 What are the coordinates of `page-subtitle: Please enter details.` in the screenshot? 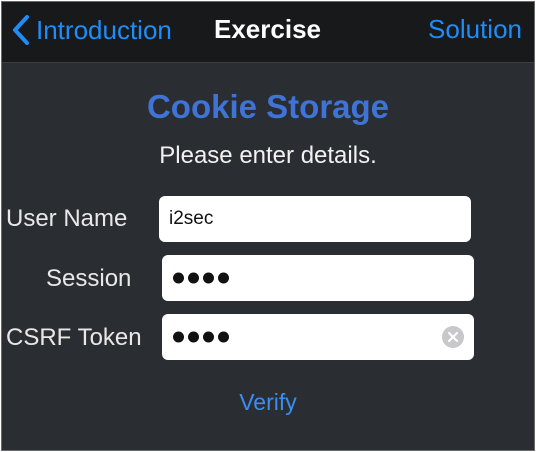 It's located at (268, 155).